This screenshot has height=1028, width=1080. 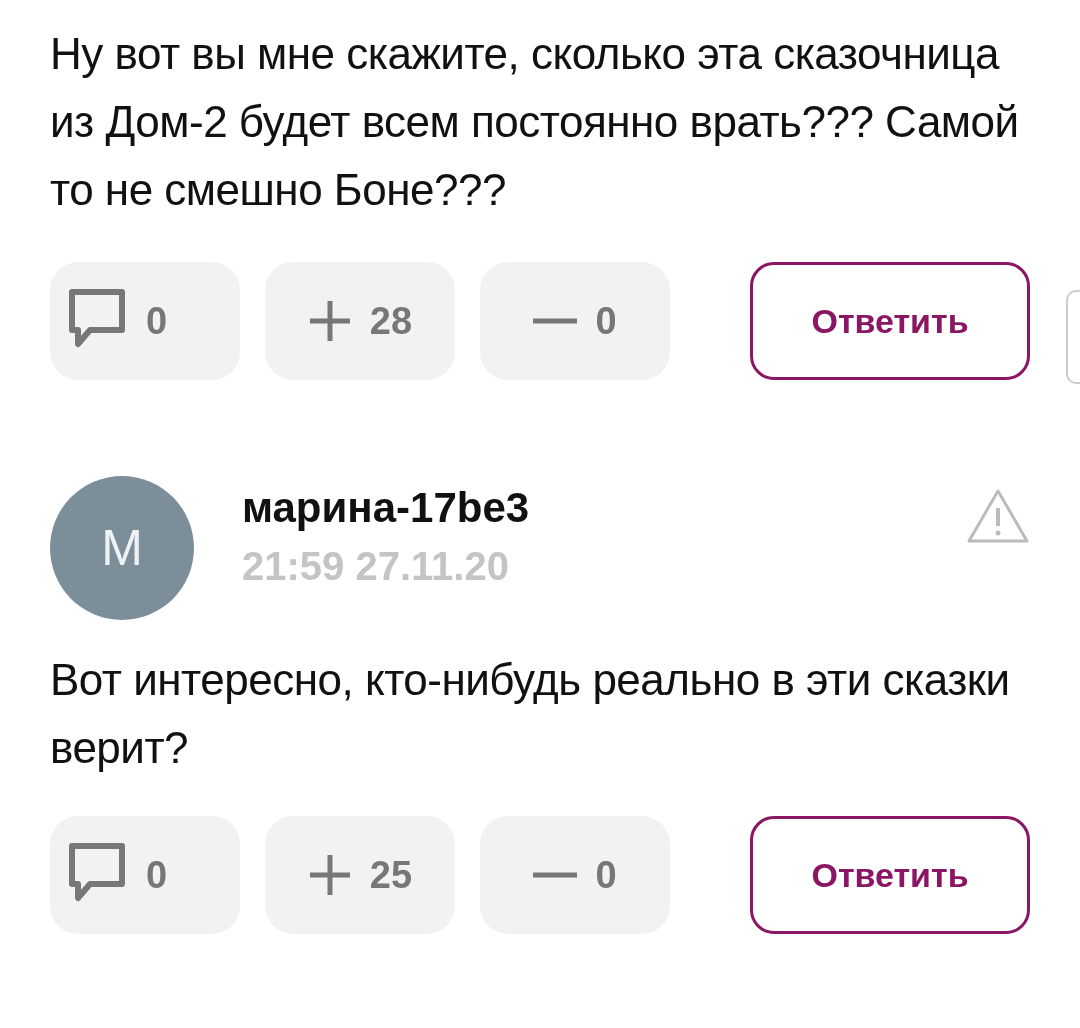 What do you see at coordinates (998, 516) in the screenshot?
I see `warning-icon` at bounding box center [998, 516].